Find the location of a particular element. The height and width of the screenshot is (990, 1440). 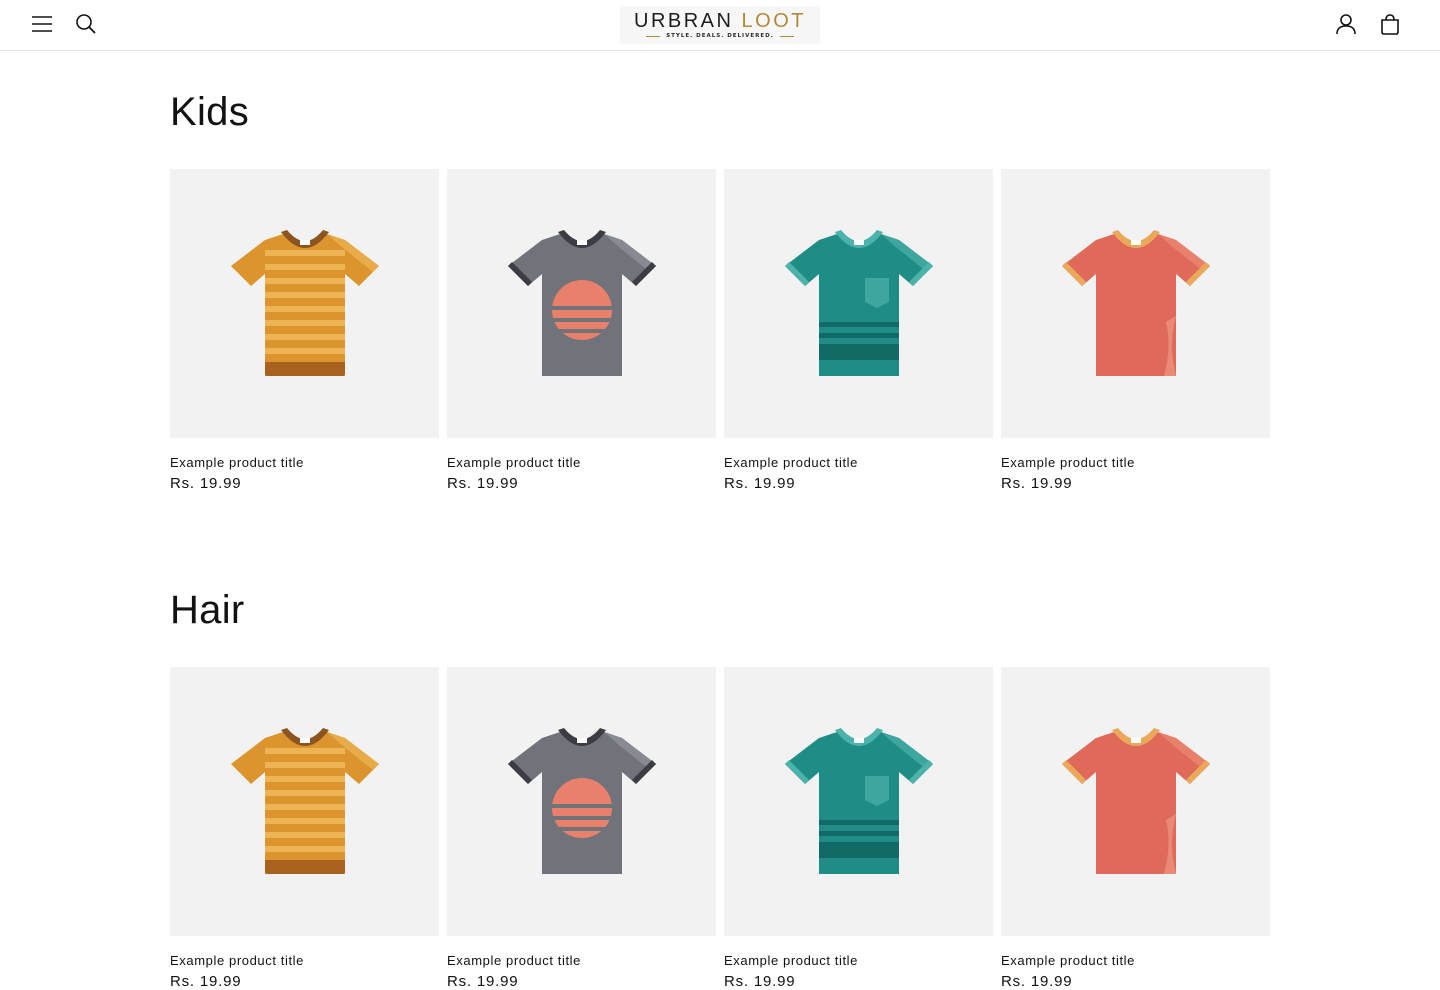

logo-tagline: STYLE. DEALS. DELIVERED. is located at coordinates (720, 36).